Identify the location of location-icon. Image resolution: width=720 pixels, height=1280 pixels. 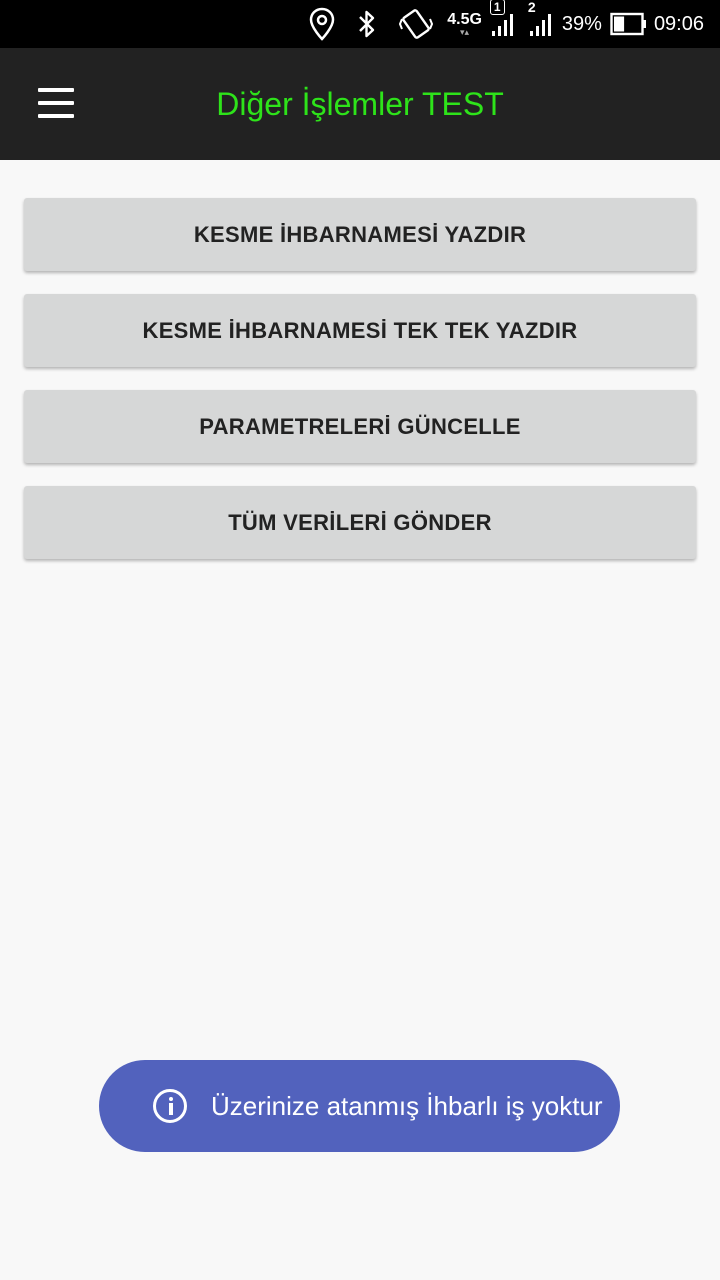
(322, 24).